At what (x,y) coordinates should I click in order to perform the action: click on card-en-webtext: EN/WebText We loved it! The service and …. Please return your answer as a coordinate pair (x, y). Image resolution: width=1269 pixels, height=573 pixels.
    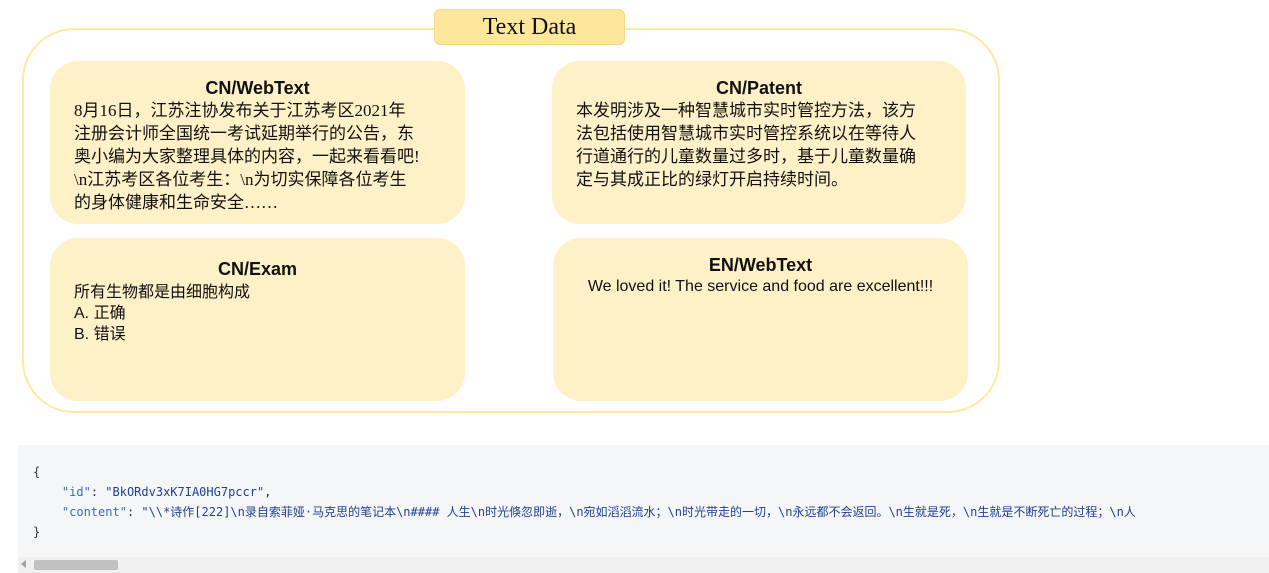
    Looking at the image, I should click on (760, 319).